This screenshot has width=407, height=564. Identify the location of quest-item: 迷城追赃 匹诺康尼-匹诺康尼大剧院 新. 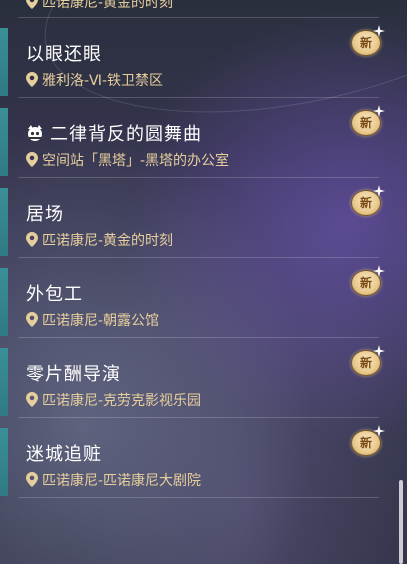
(203, 458).